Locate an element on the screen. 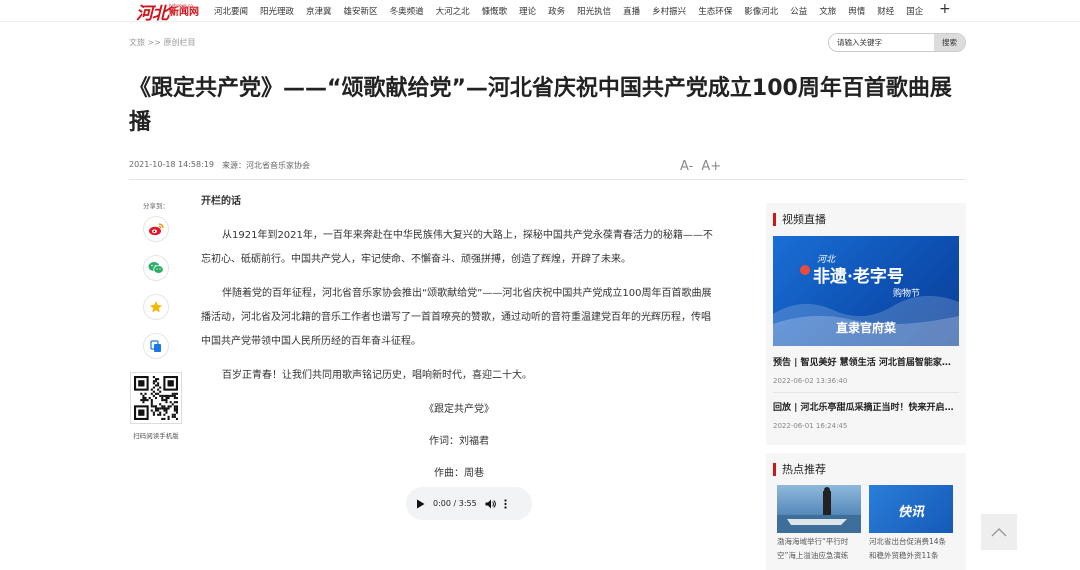 This screenshot has width=1080, height=570. nav-item: 乡村振兴 is located at coordinates (669, 11).